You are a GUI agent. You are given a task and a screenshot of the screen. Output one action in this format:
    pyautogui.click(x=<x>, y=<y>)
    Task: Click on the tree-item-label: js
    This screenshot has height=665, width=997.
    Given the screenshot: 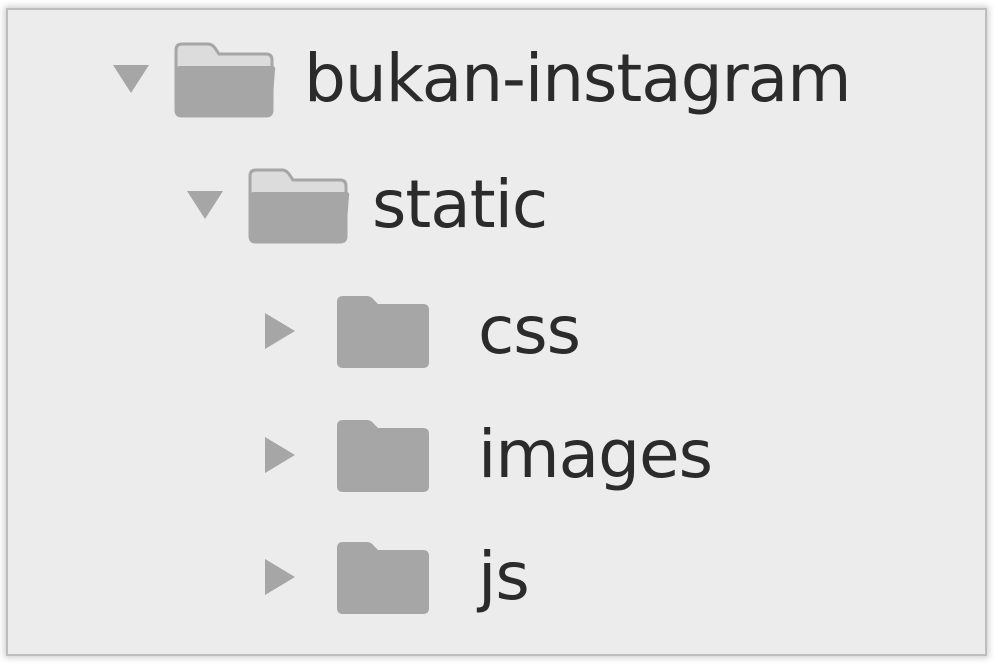 What is the action you would take?
    pyautogui.click(x=504, y=576)
    